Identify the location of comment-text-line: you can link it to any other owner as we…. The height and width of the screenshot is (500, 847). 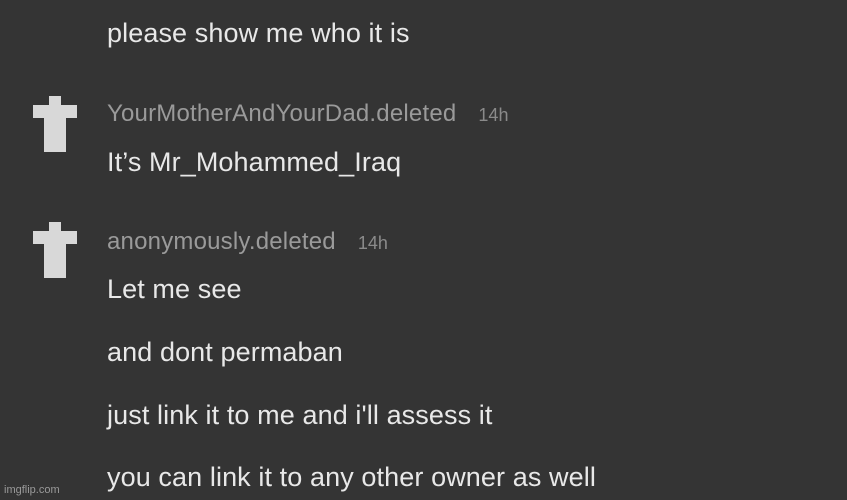
(351, 477).